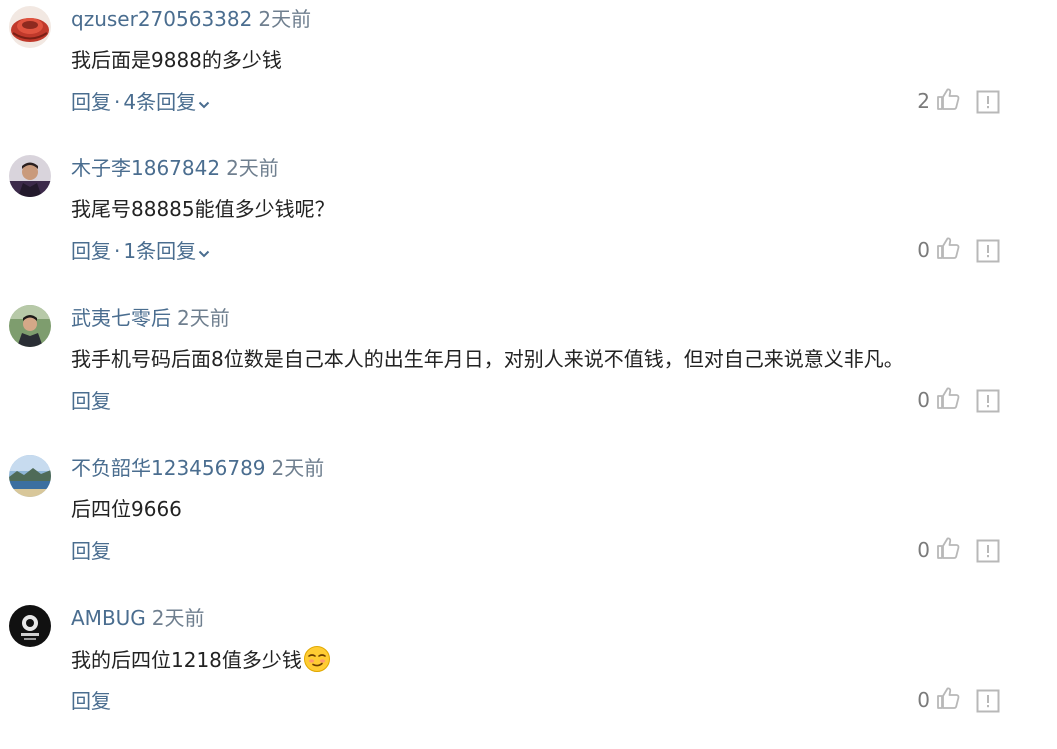  I want to click on comment-actions: 回复 · 4条回复, so click(140, 102).